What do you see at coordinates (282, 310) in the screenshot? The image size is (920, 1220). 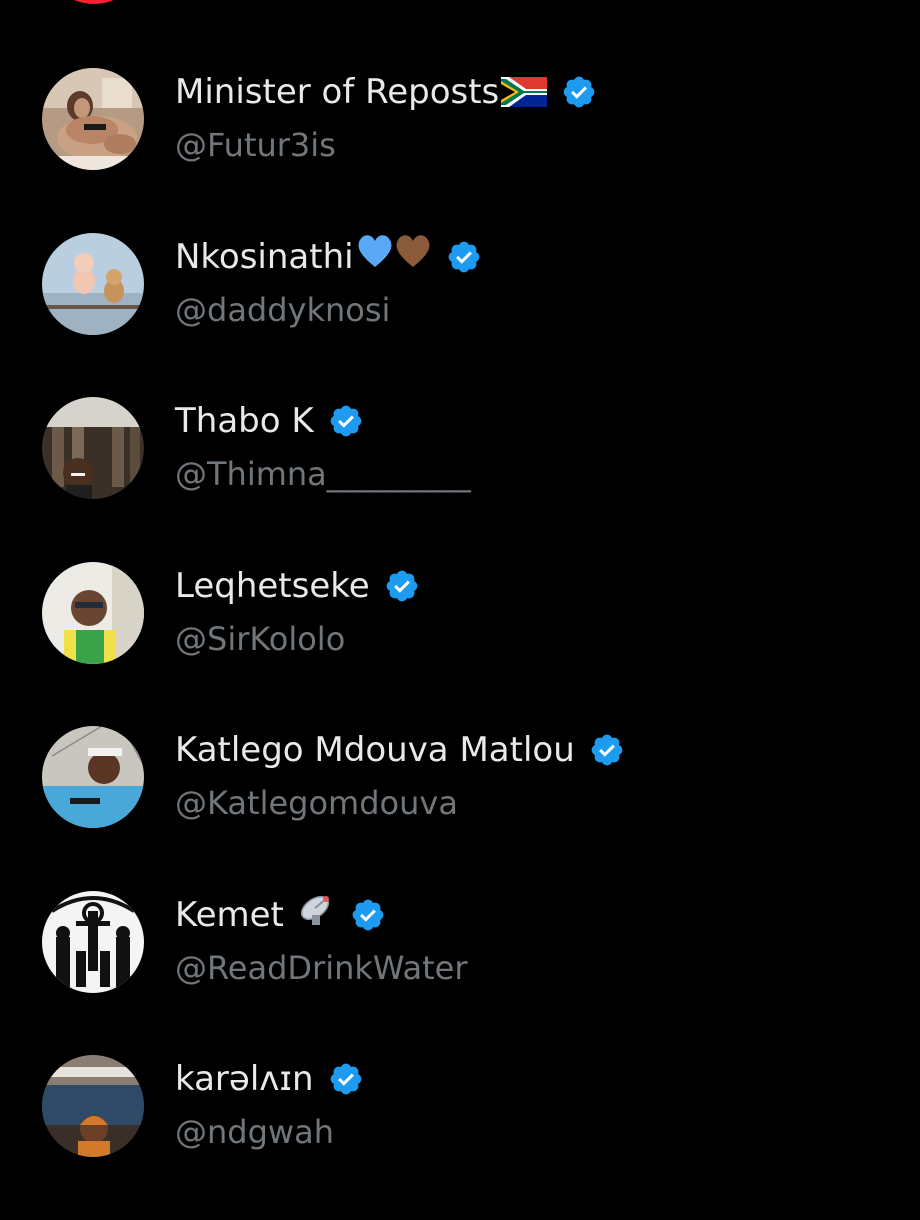 I see `username-handle: @daddyknosi` at bounding box center [282, 310].